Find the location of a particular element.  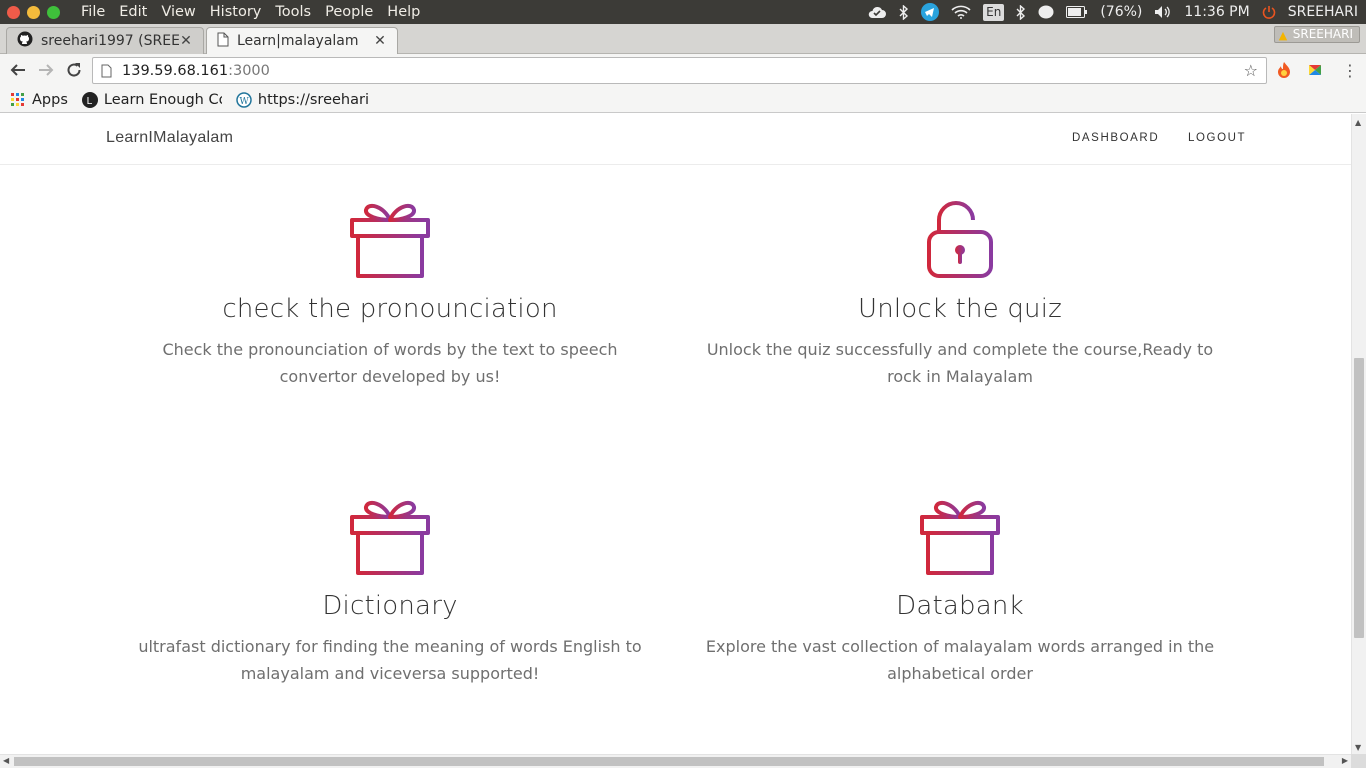

bluetooth-icon is located at coordinates (904, 12).